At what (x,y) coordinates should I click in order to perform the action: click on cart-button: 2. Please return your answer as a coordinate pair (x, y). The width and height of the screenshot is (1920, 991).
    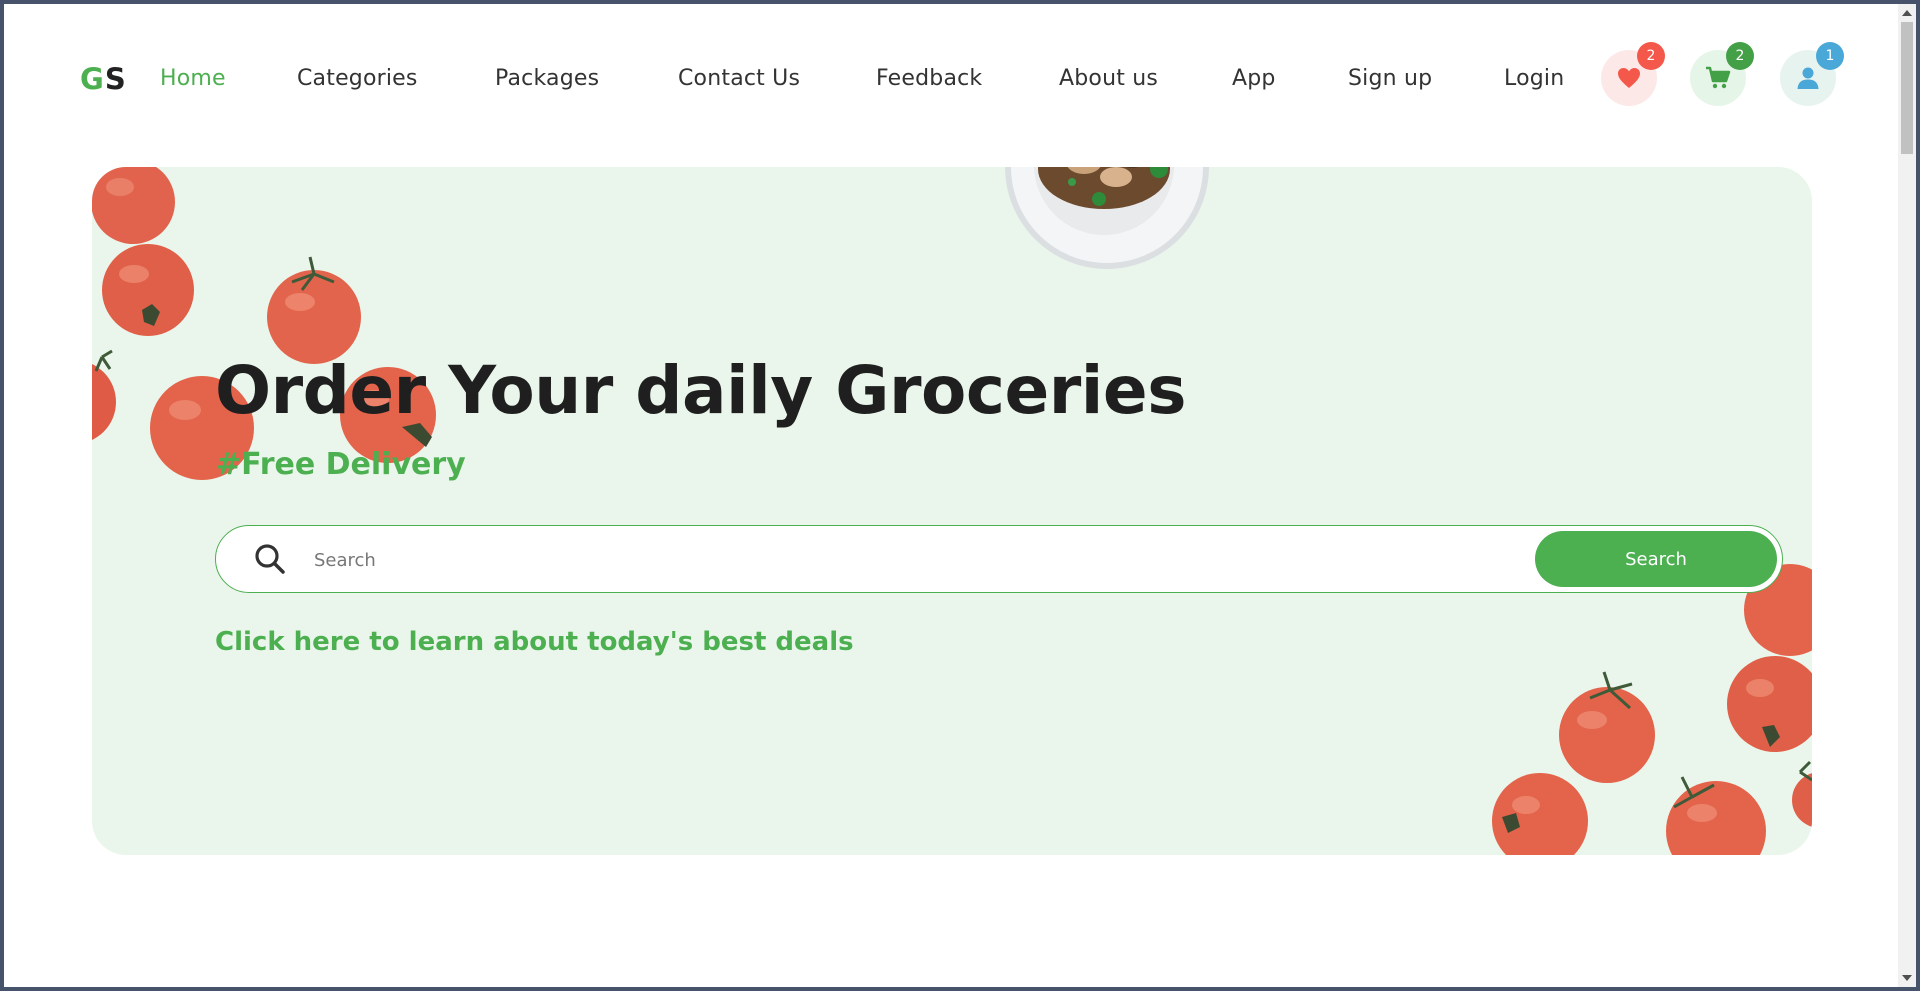
    Looking at the image, I should click on (1722, 74).